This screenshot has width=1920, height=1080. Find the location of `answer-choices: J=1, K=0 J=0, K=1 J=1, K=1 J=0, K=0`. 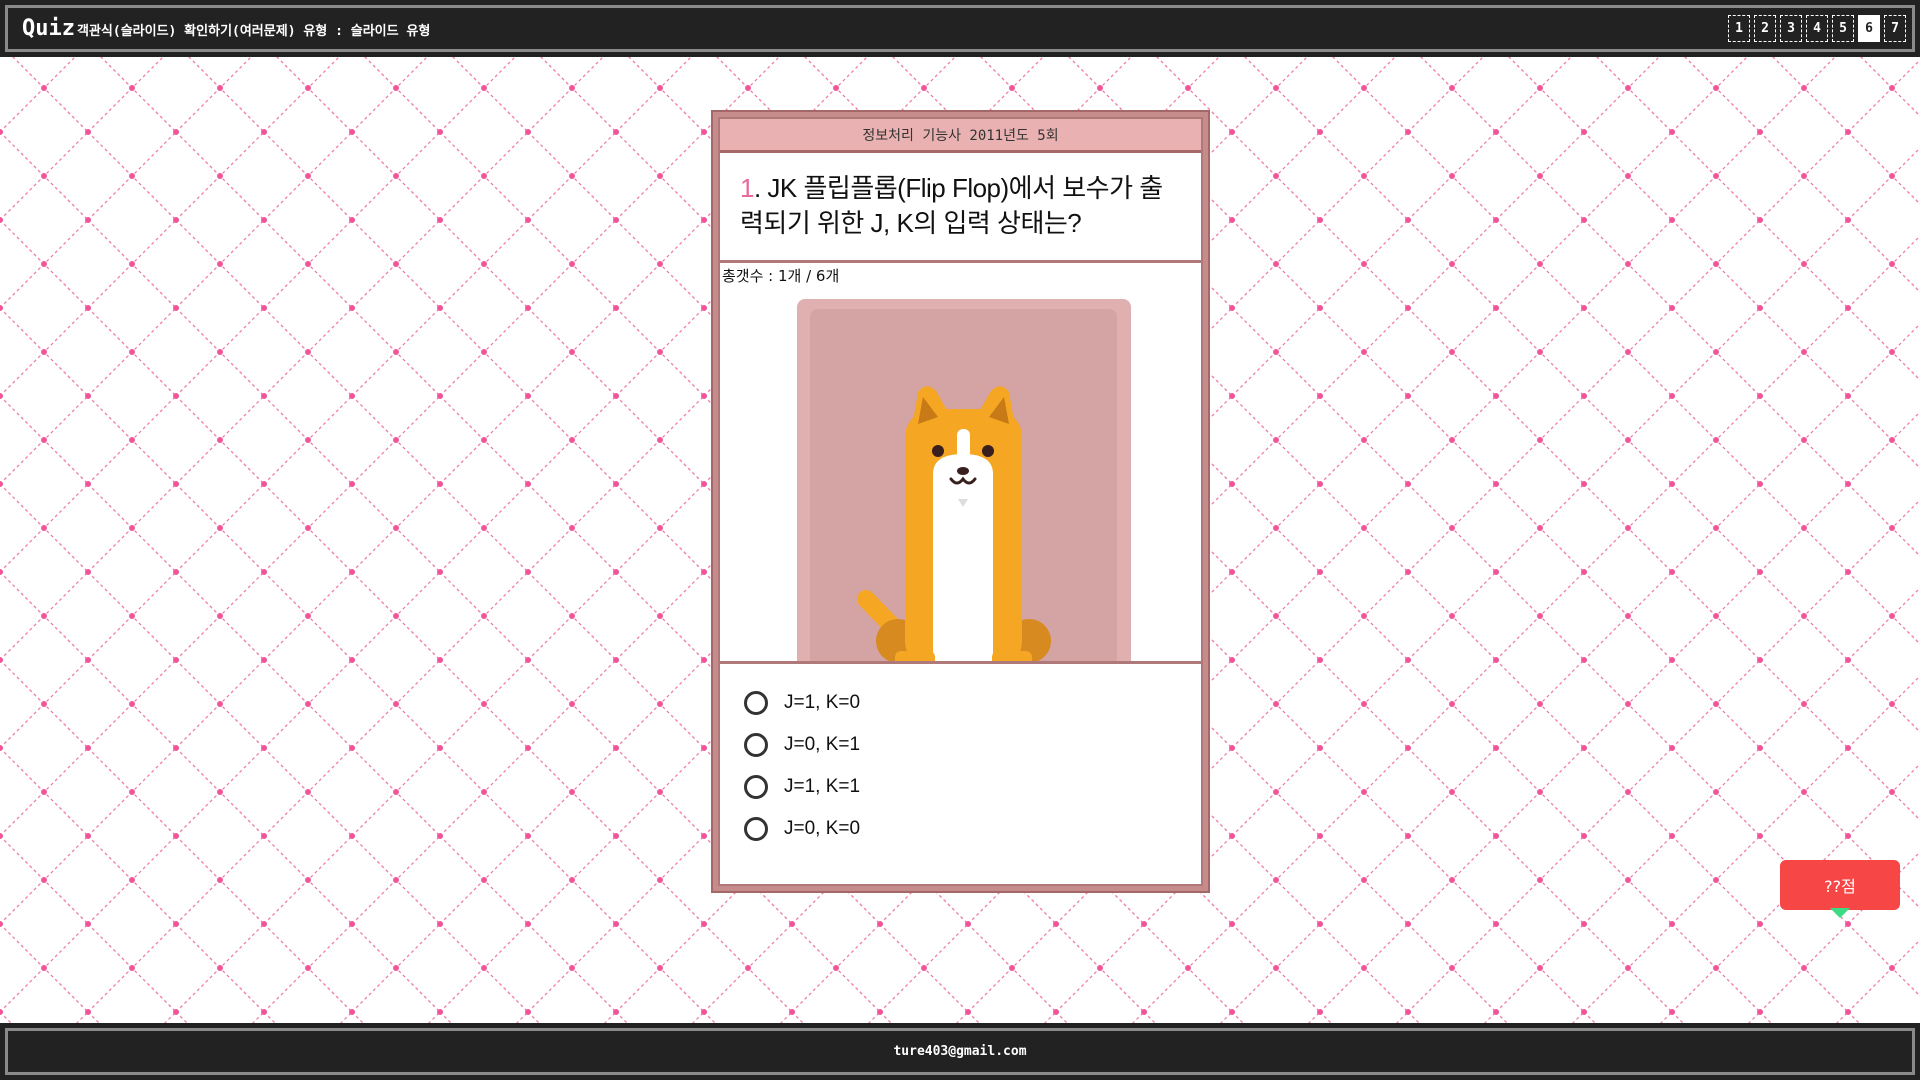

answer-choices: J=1, K=0 J=0, K=1 J=1, K=1 J=0, K=0 is located at coordinates (960, 757).